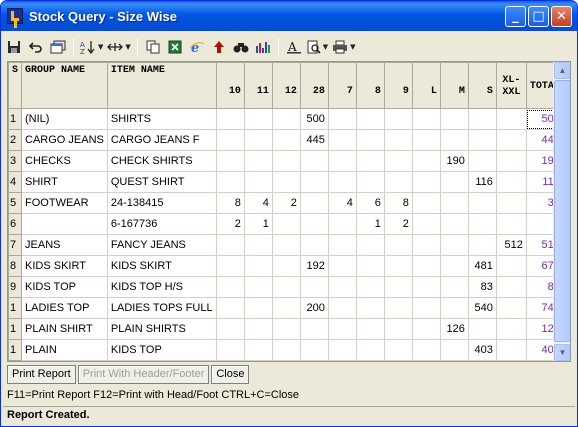  Describe the element at coordinates (482, 182) in the screenshot. I see `size-qty-cell: 116` at that location.